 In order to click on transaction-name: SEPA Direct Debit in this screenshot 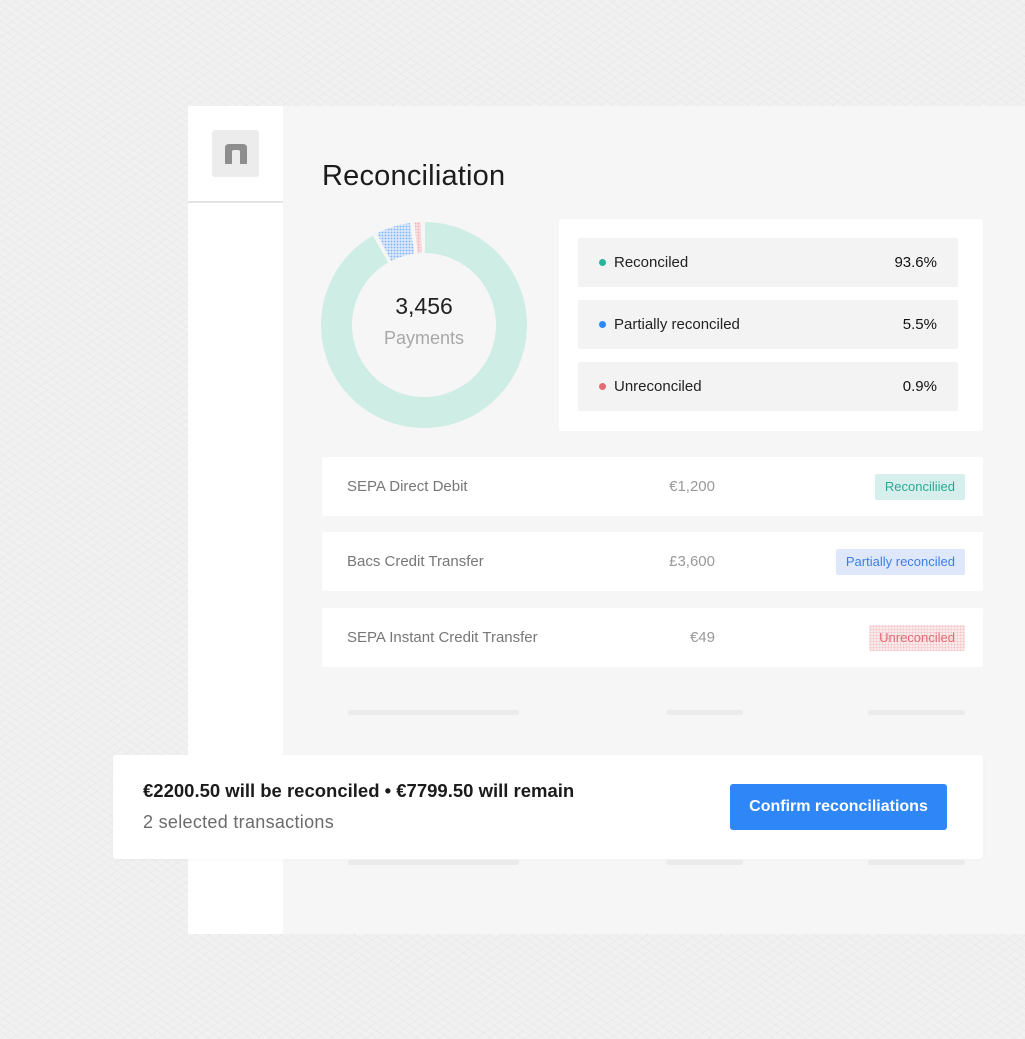, I will do `click(407, 486)`.